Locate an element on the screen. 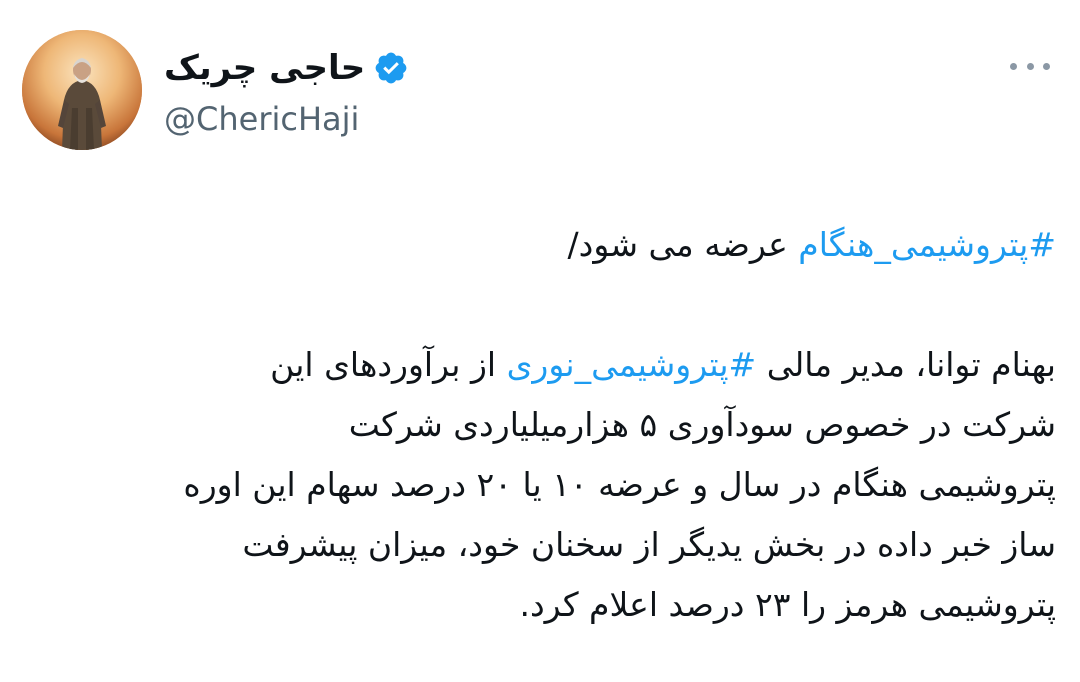 This screenshot has width=1080, height=682. tweet-line-1-text: عرضه می شود/ is located at coordinates (683, 244).